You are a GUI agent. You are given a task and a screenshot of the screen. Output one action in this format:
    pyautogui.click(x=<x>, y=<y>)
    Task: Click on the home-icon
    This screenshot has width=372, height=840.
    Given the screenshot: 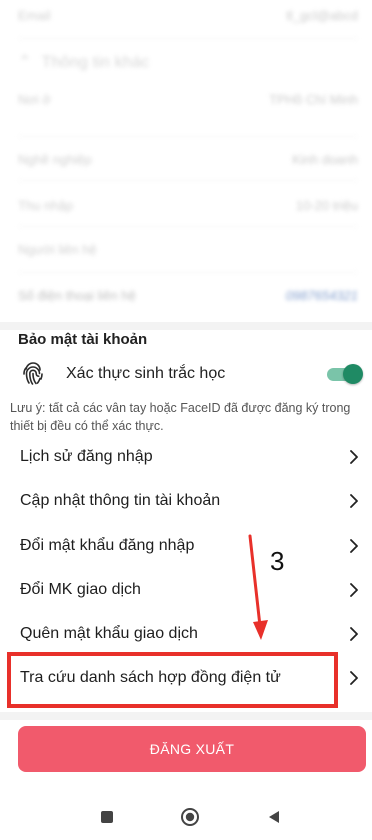 What is the action you would take?
    pyautogui.click(x=190, y=817)
    